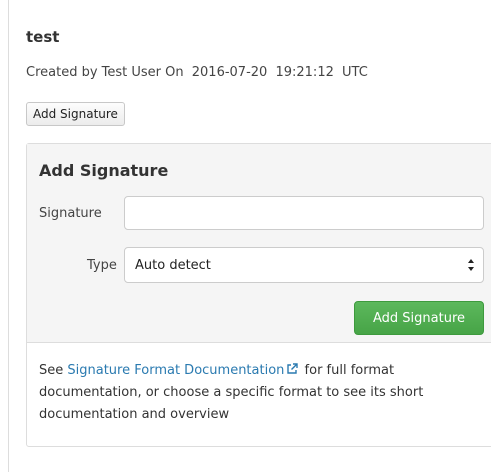  What do you see at coordinates (102, 265) in the screenshot?
I see `type-label: Type` at bounding box center [102, 265].